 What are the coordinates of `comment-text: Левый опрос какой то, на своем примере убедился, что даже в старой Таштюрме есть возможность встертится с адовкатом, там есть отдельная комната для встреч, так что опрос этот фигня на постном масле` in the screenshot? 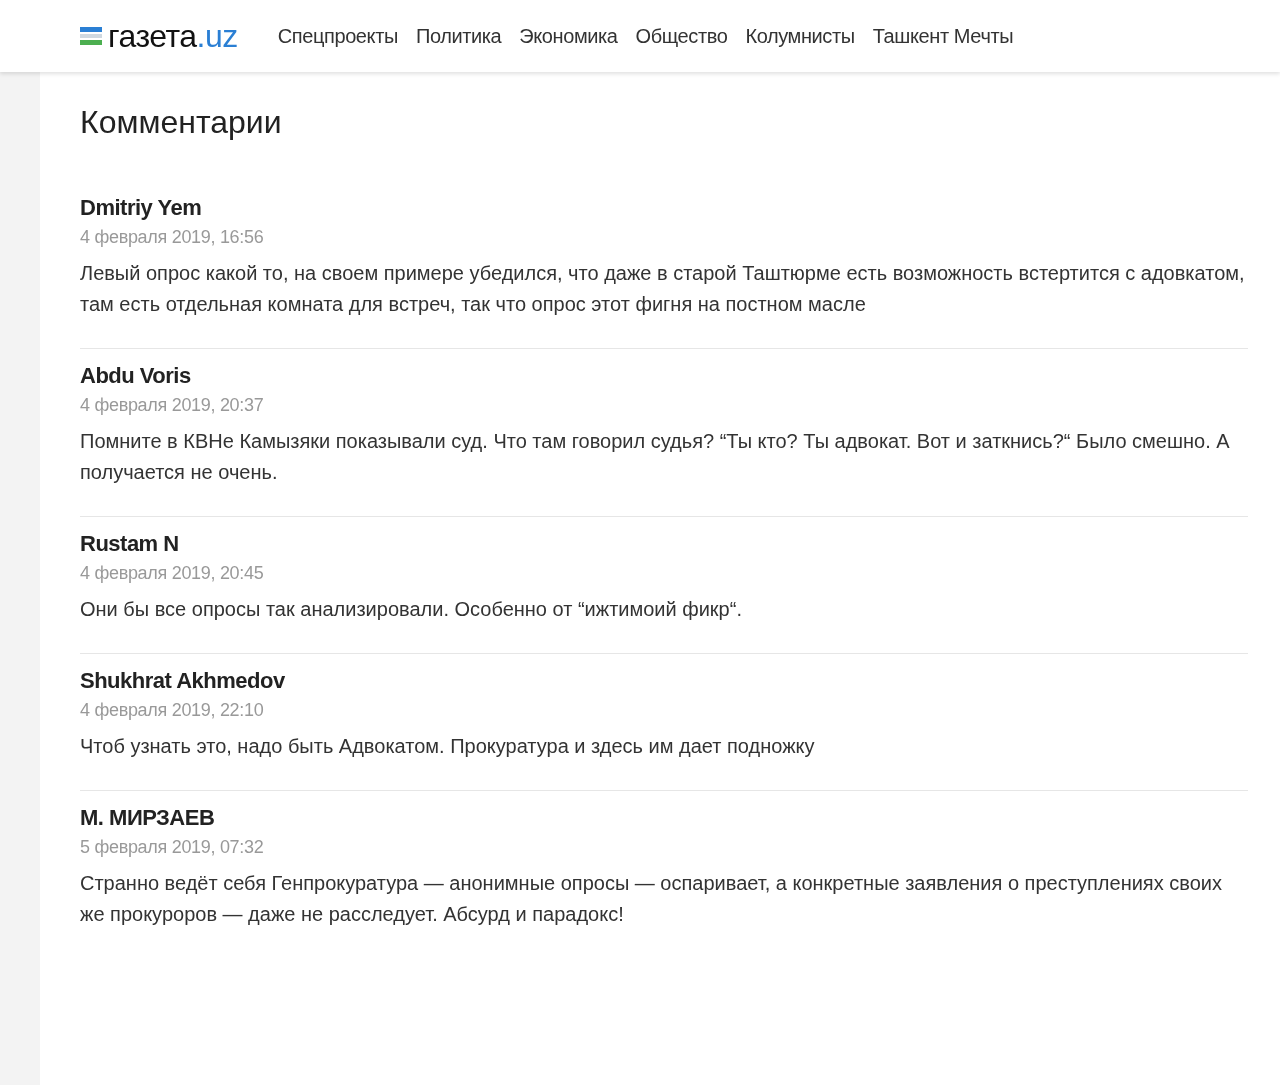 It's located at (663, 289).